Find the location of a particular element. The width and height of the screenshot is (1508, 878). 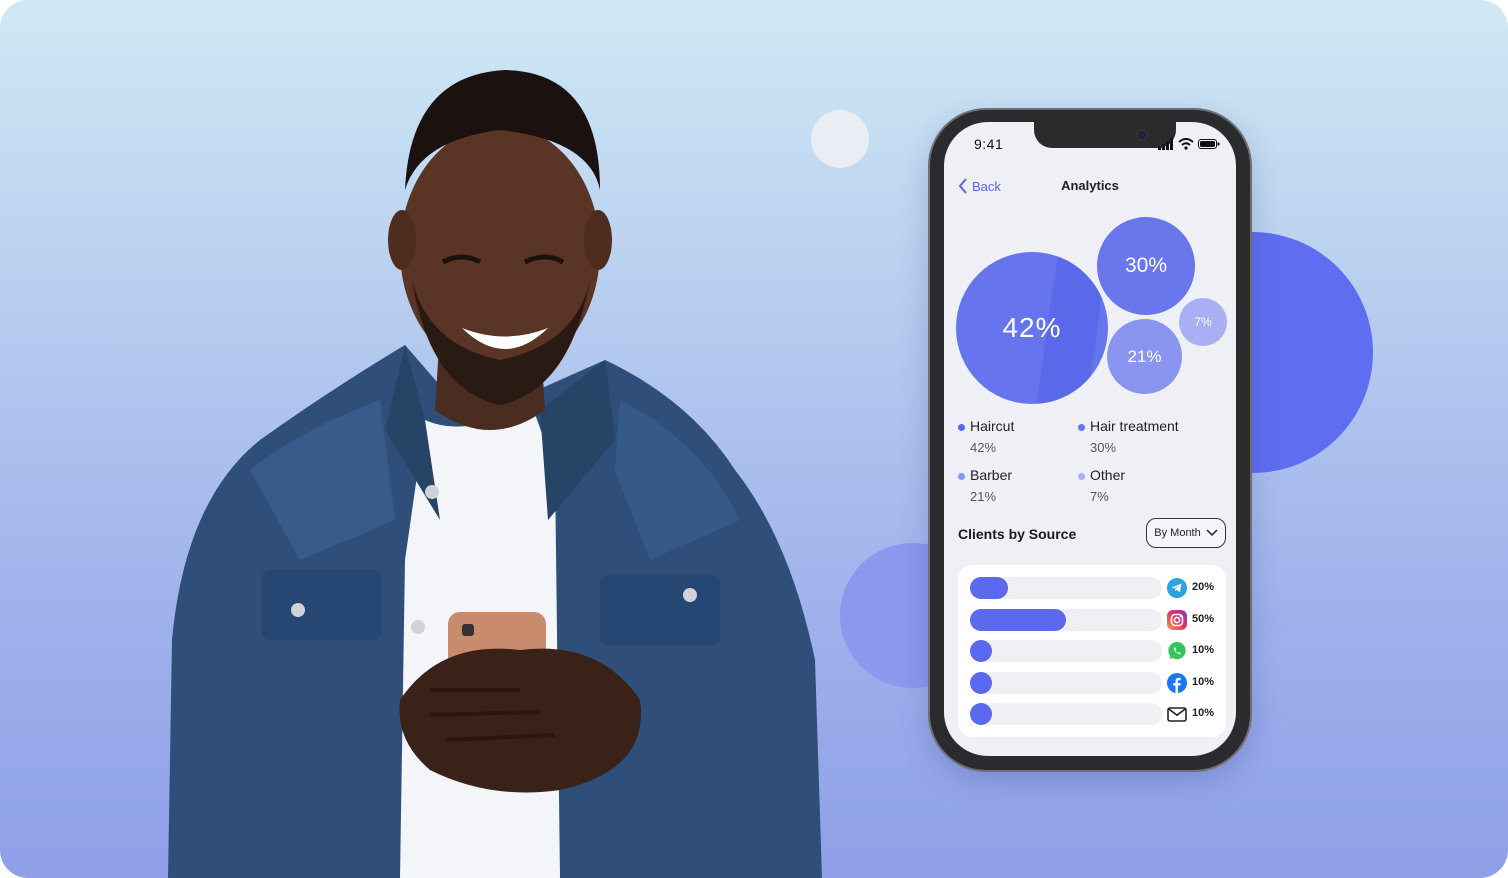

legend-name: Hair treatment is located at coordinates (1134, 426).